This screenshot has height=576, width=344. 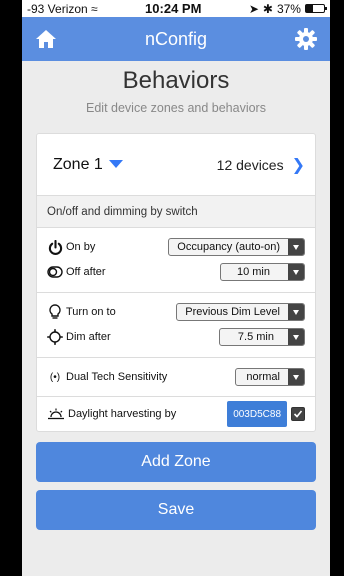 I want to click on status-time: 10:24 PM, so click(x=173, y=8).